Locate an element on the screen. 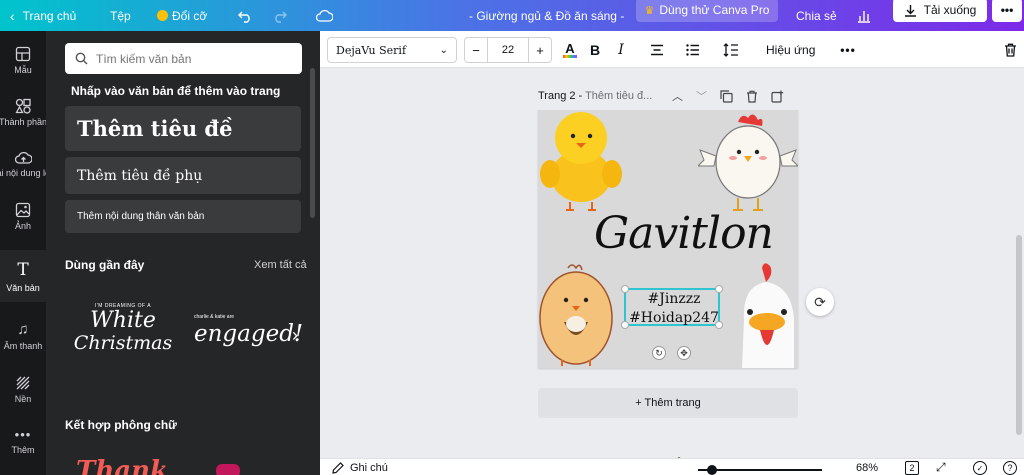 This screenshot has width=1024, height=475. italic-button: I is located at coordinates (621, 50).